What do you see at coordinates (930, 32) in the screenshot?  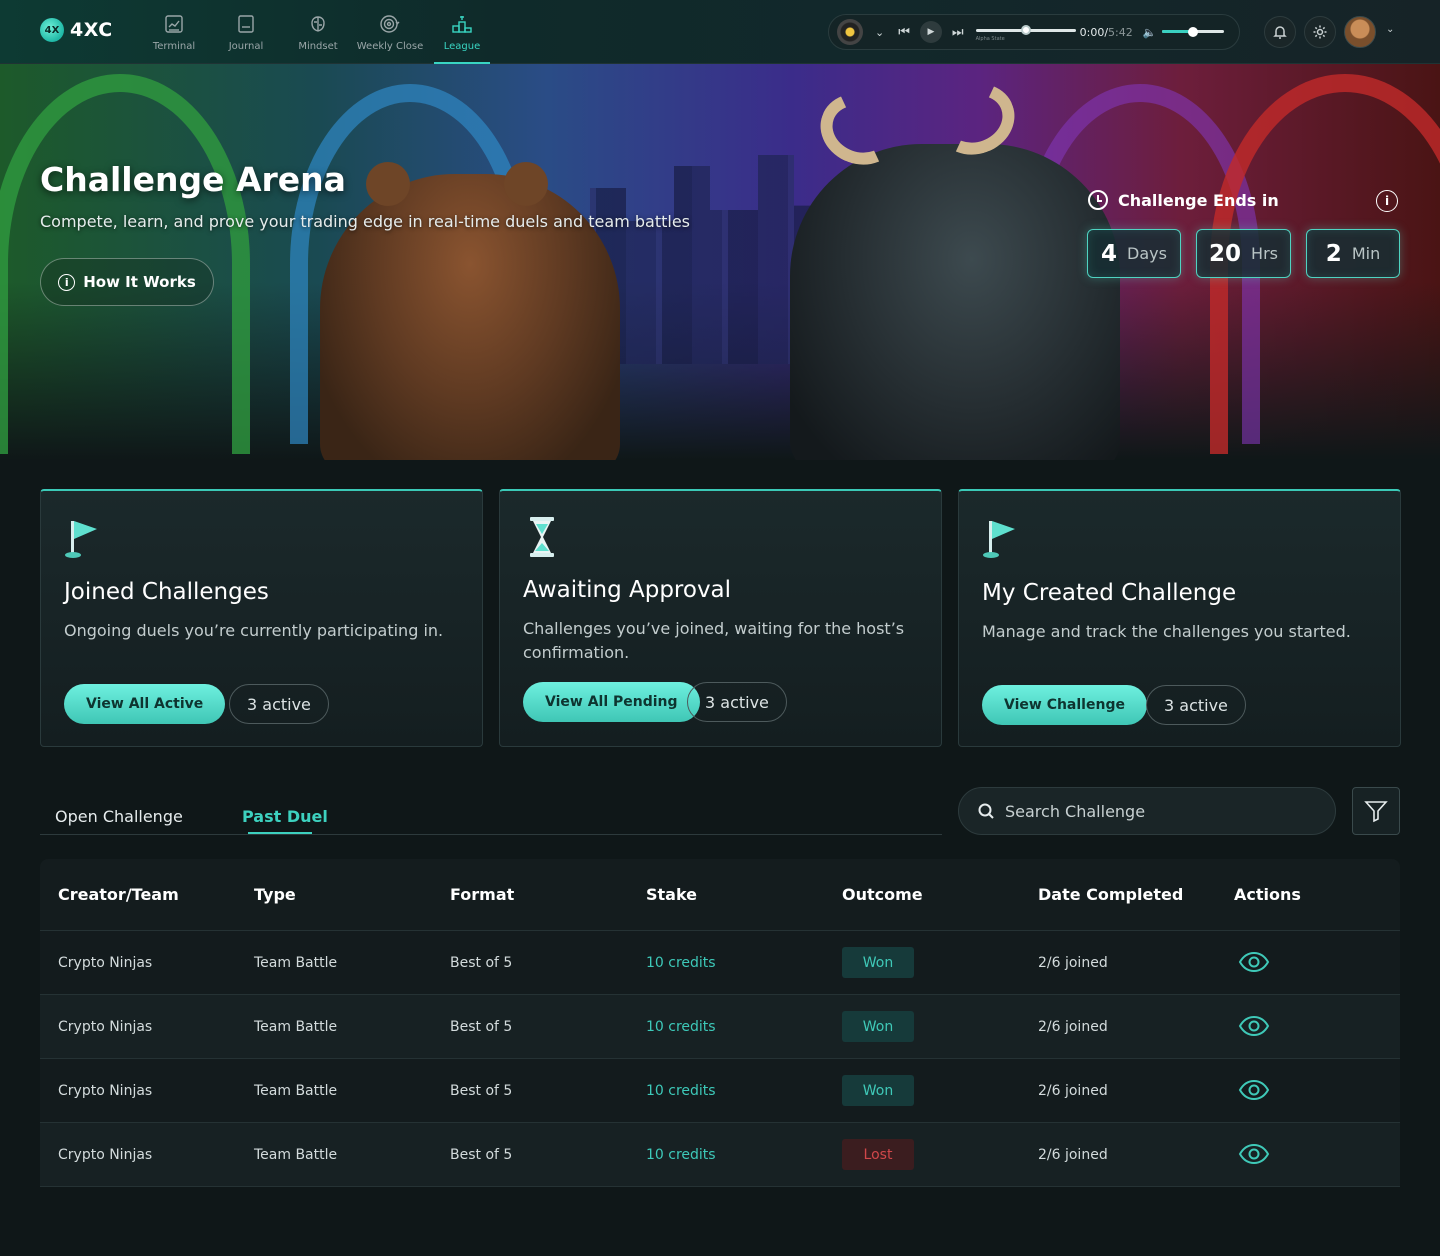 I see `play-button: ▶` at bounding box center [930, 32].